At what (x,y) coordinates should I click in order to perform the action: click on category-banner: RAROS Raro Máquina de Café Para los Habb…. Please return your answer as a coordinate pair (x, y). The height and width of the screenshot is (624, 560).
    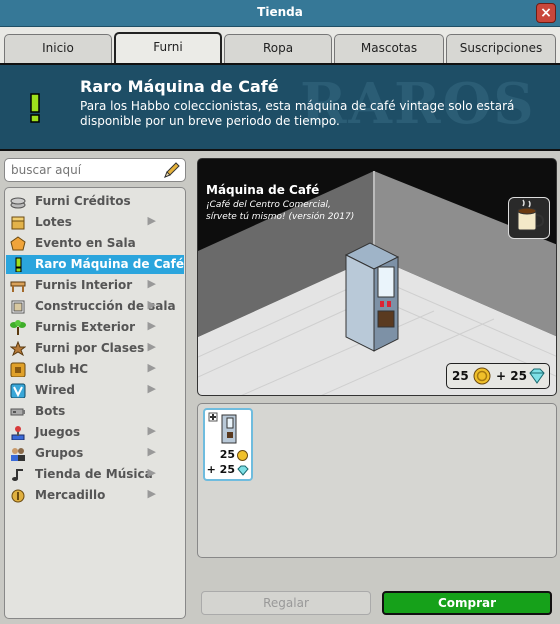
    Looking at the image, I should click on (280, 107).